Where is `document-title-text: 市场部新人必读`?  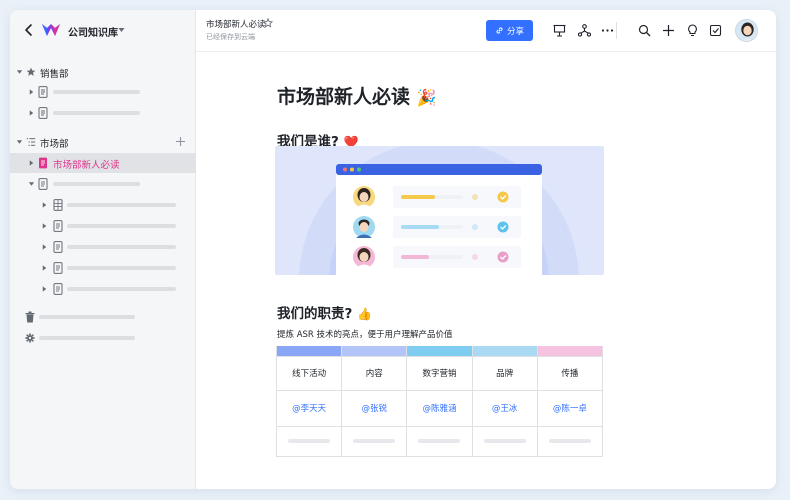 document-title-text: 市场部新人必读 is located at coordinates (344, 97).